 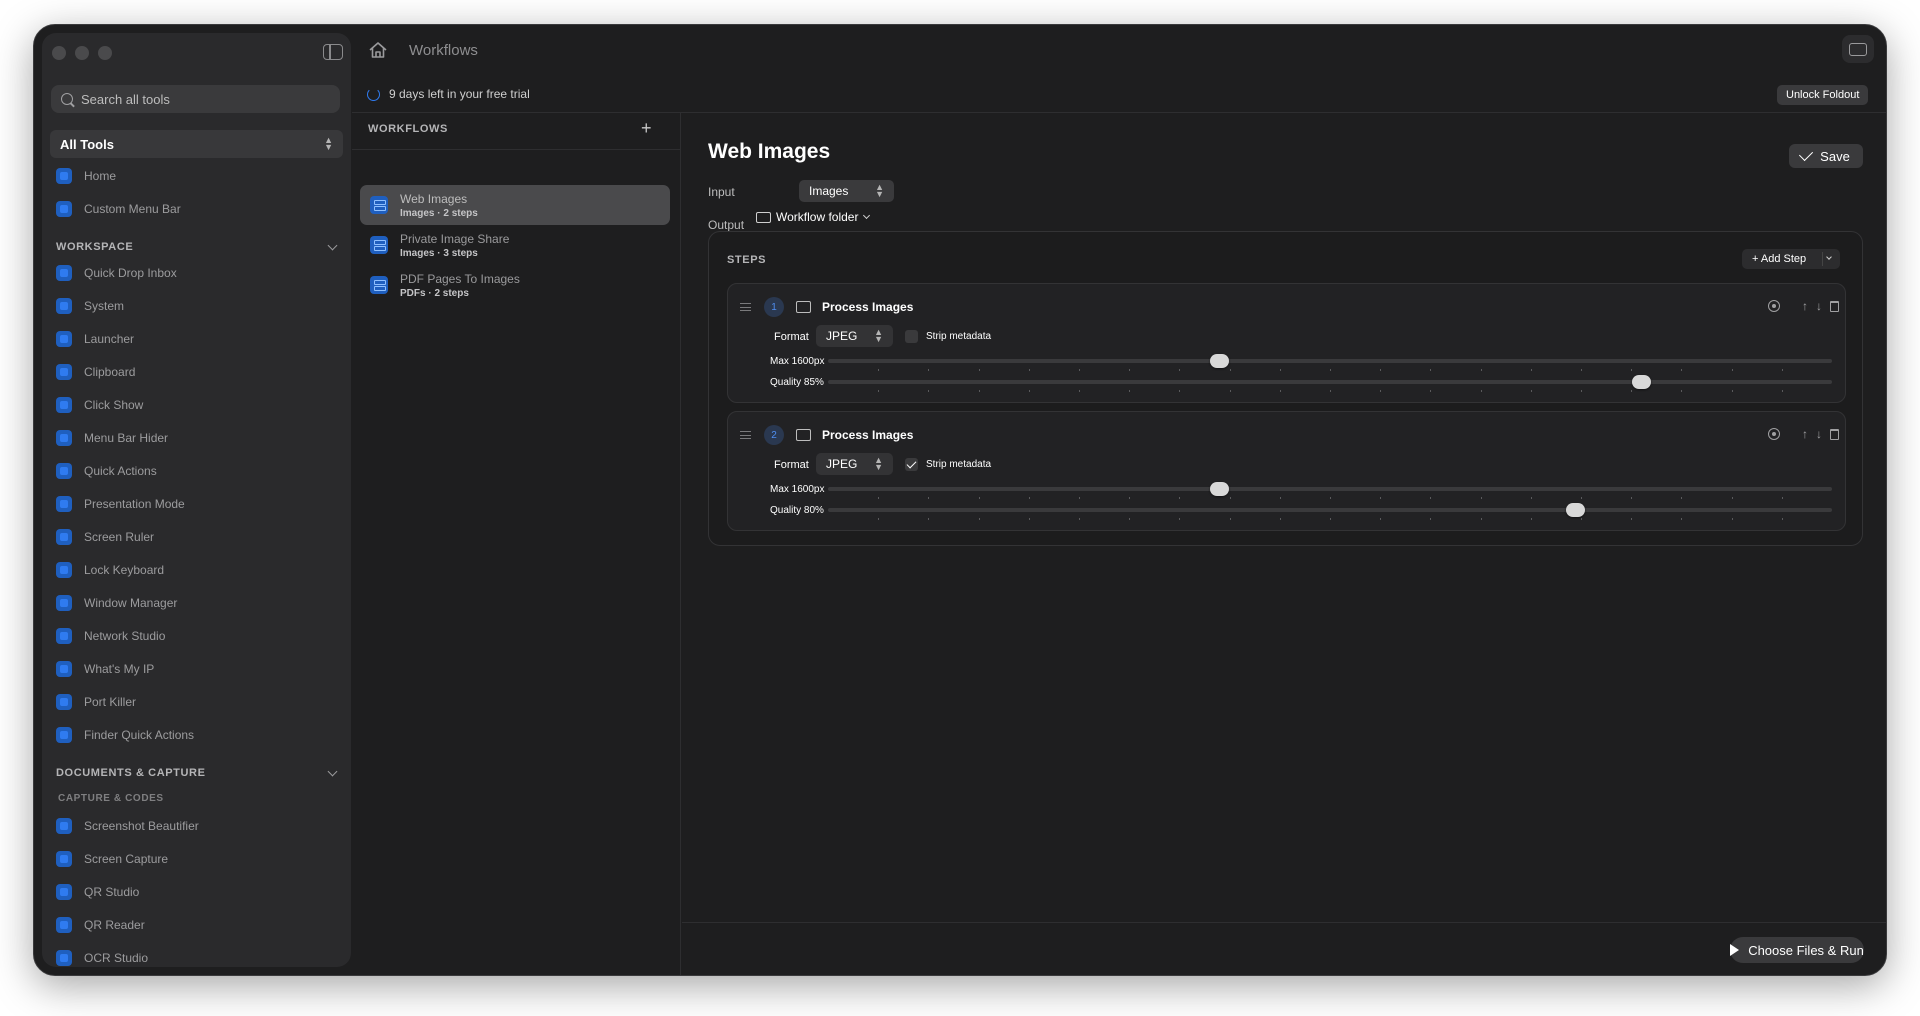 What do you see at coordinates (646, 128) in the screenshot?
I see `add-workflow-button: +` at bounding box center [646, 128].